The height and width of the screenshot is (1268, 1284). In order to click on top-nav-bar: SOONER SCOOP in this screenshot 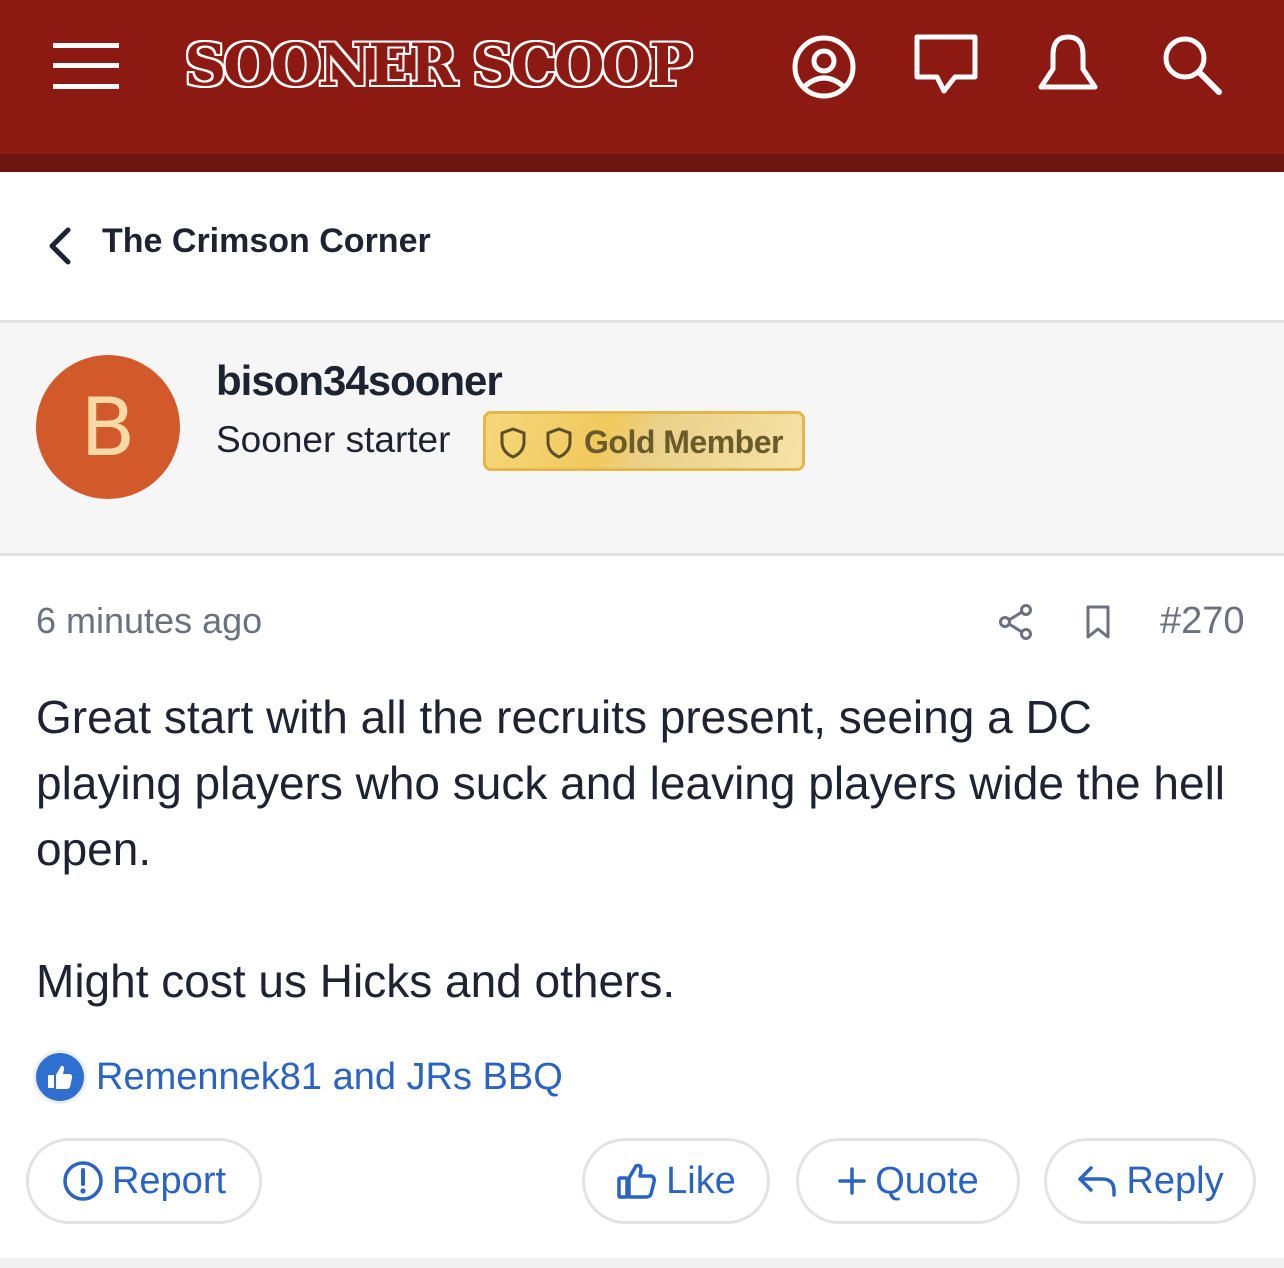, I will do `click(642, 86)`.